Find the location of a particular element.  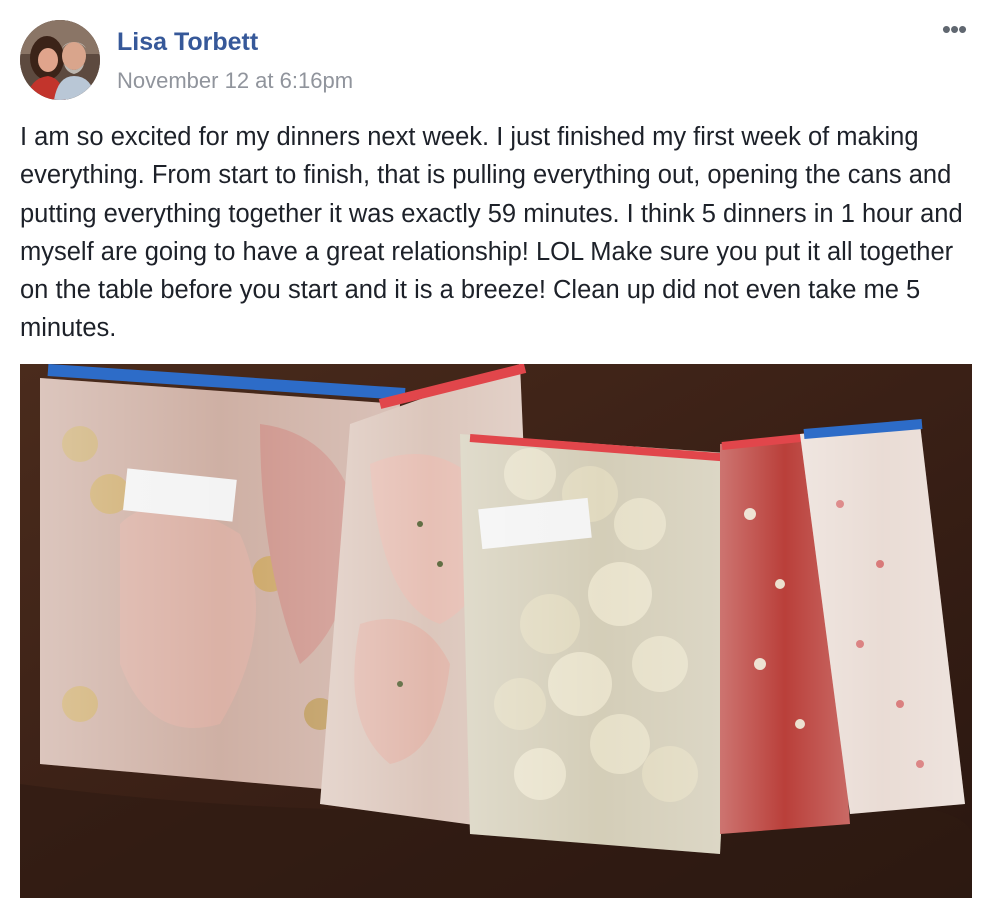

post-timestamp: November 12 at 6:16pm is located at coordinates (235, 81).